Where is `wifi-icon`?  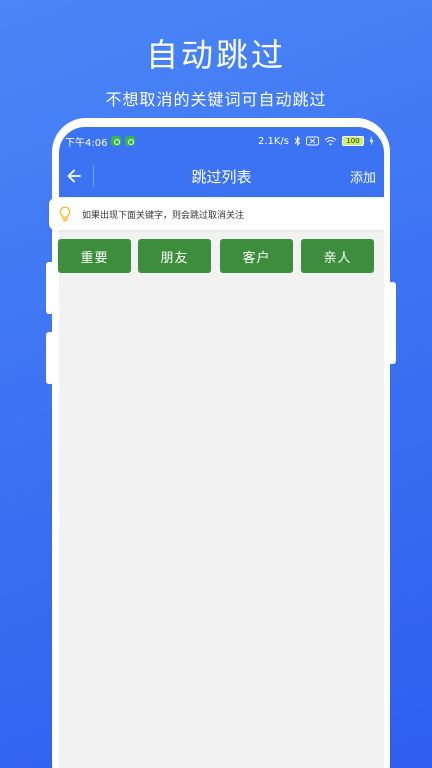
wifi-icon is located at coordinates (330, 141).